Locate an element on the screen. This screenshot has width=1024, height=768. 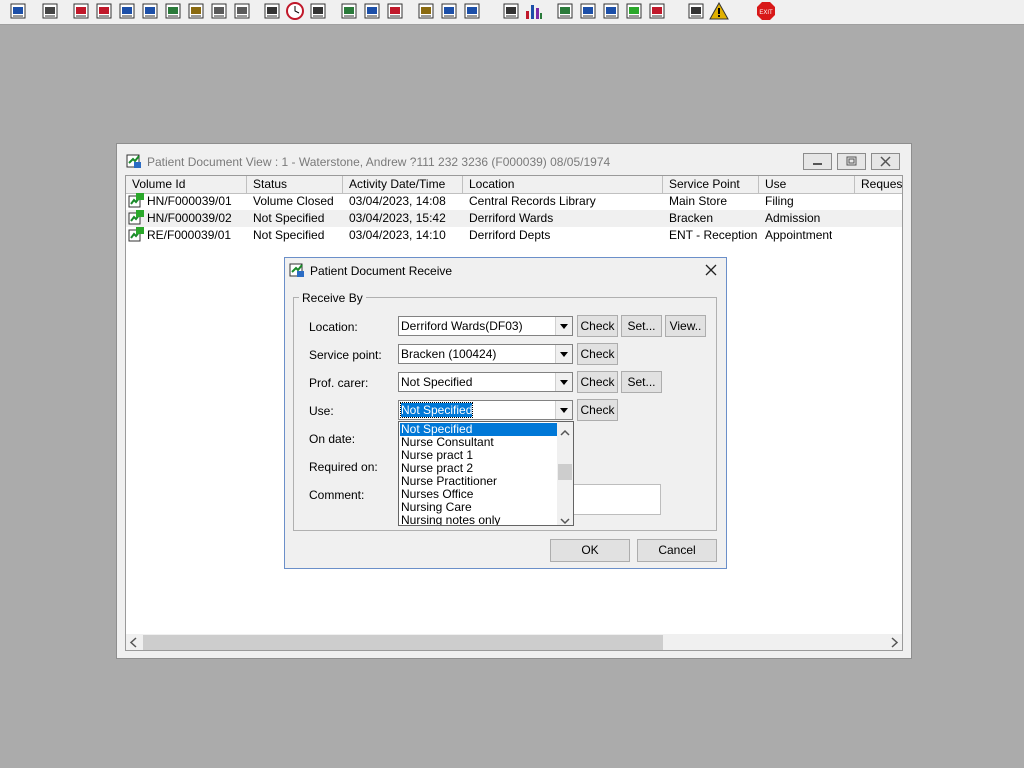
col-activity-date: Activity Date/Time is located at coordinates (403, 184).